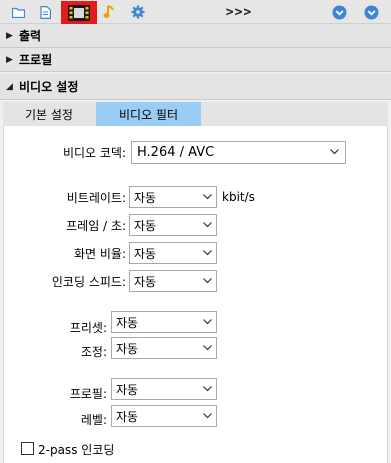 This screenshot has height=463, width=391. What do you see at coordinates (195, 12) in the screenshot?
I see `toolbar: >>>` at bounding box center [195, 12].